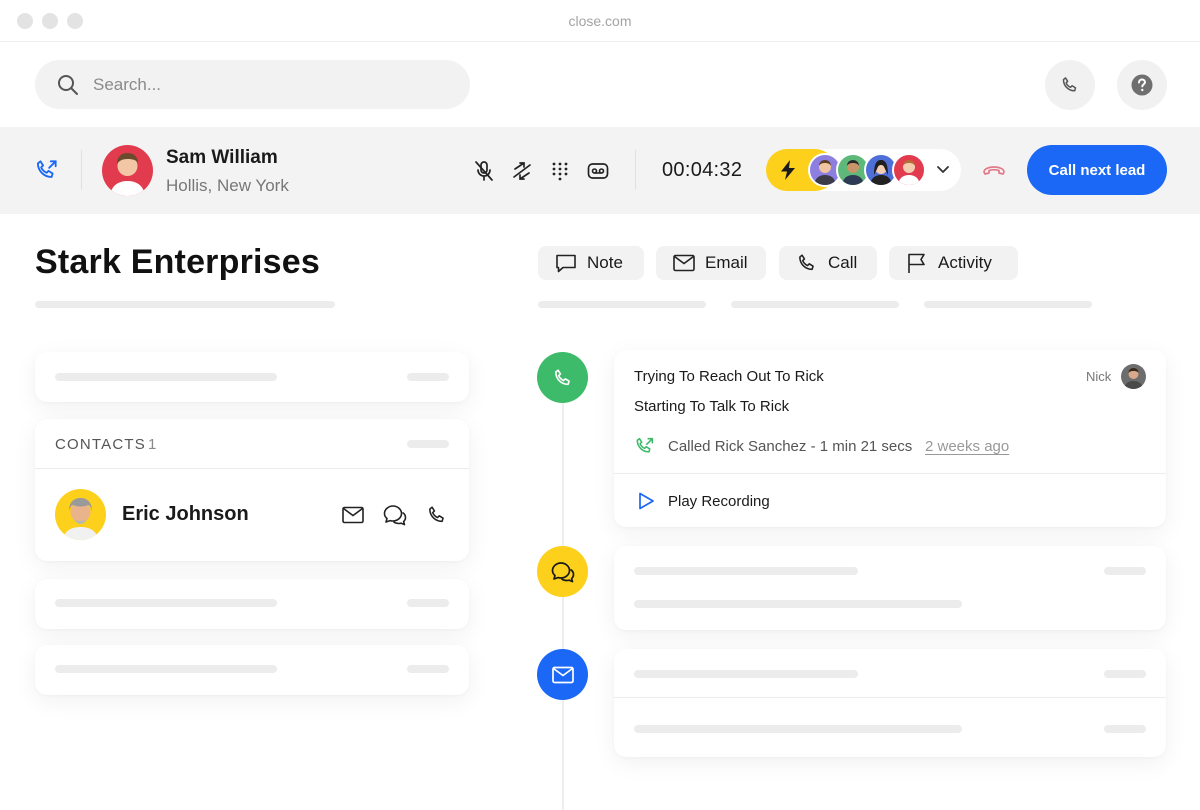 The image size is (1200, 810). What do you see at coordinates (702, 170) in the screenshot?
I see `call-timer: 00:04:32` at bounding box center [702, 170].